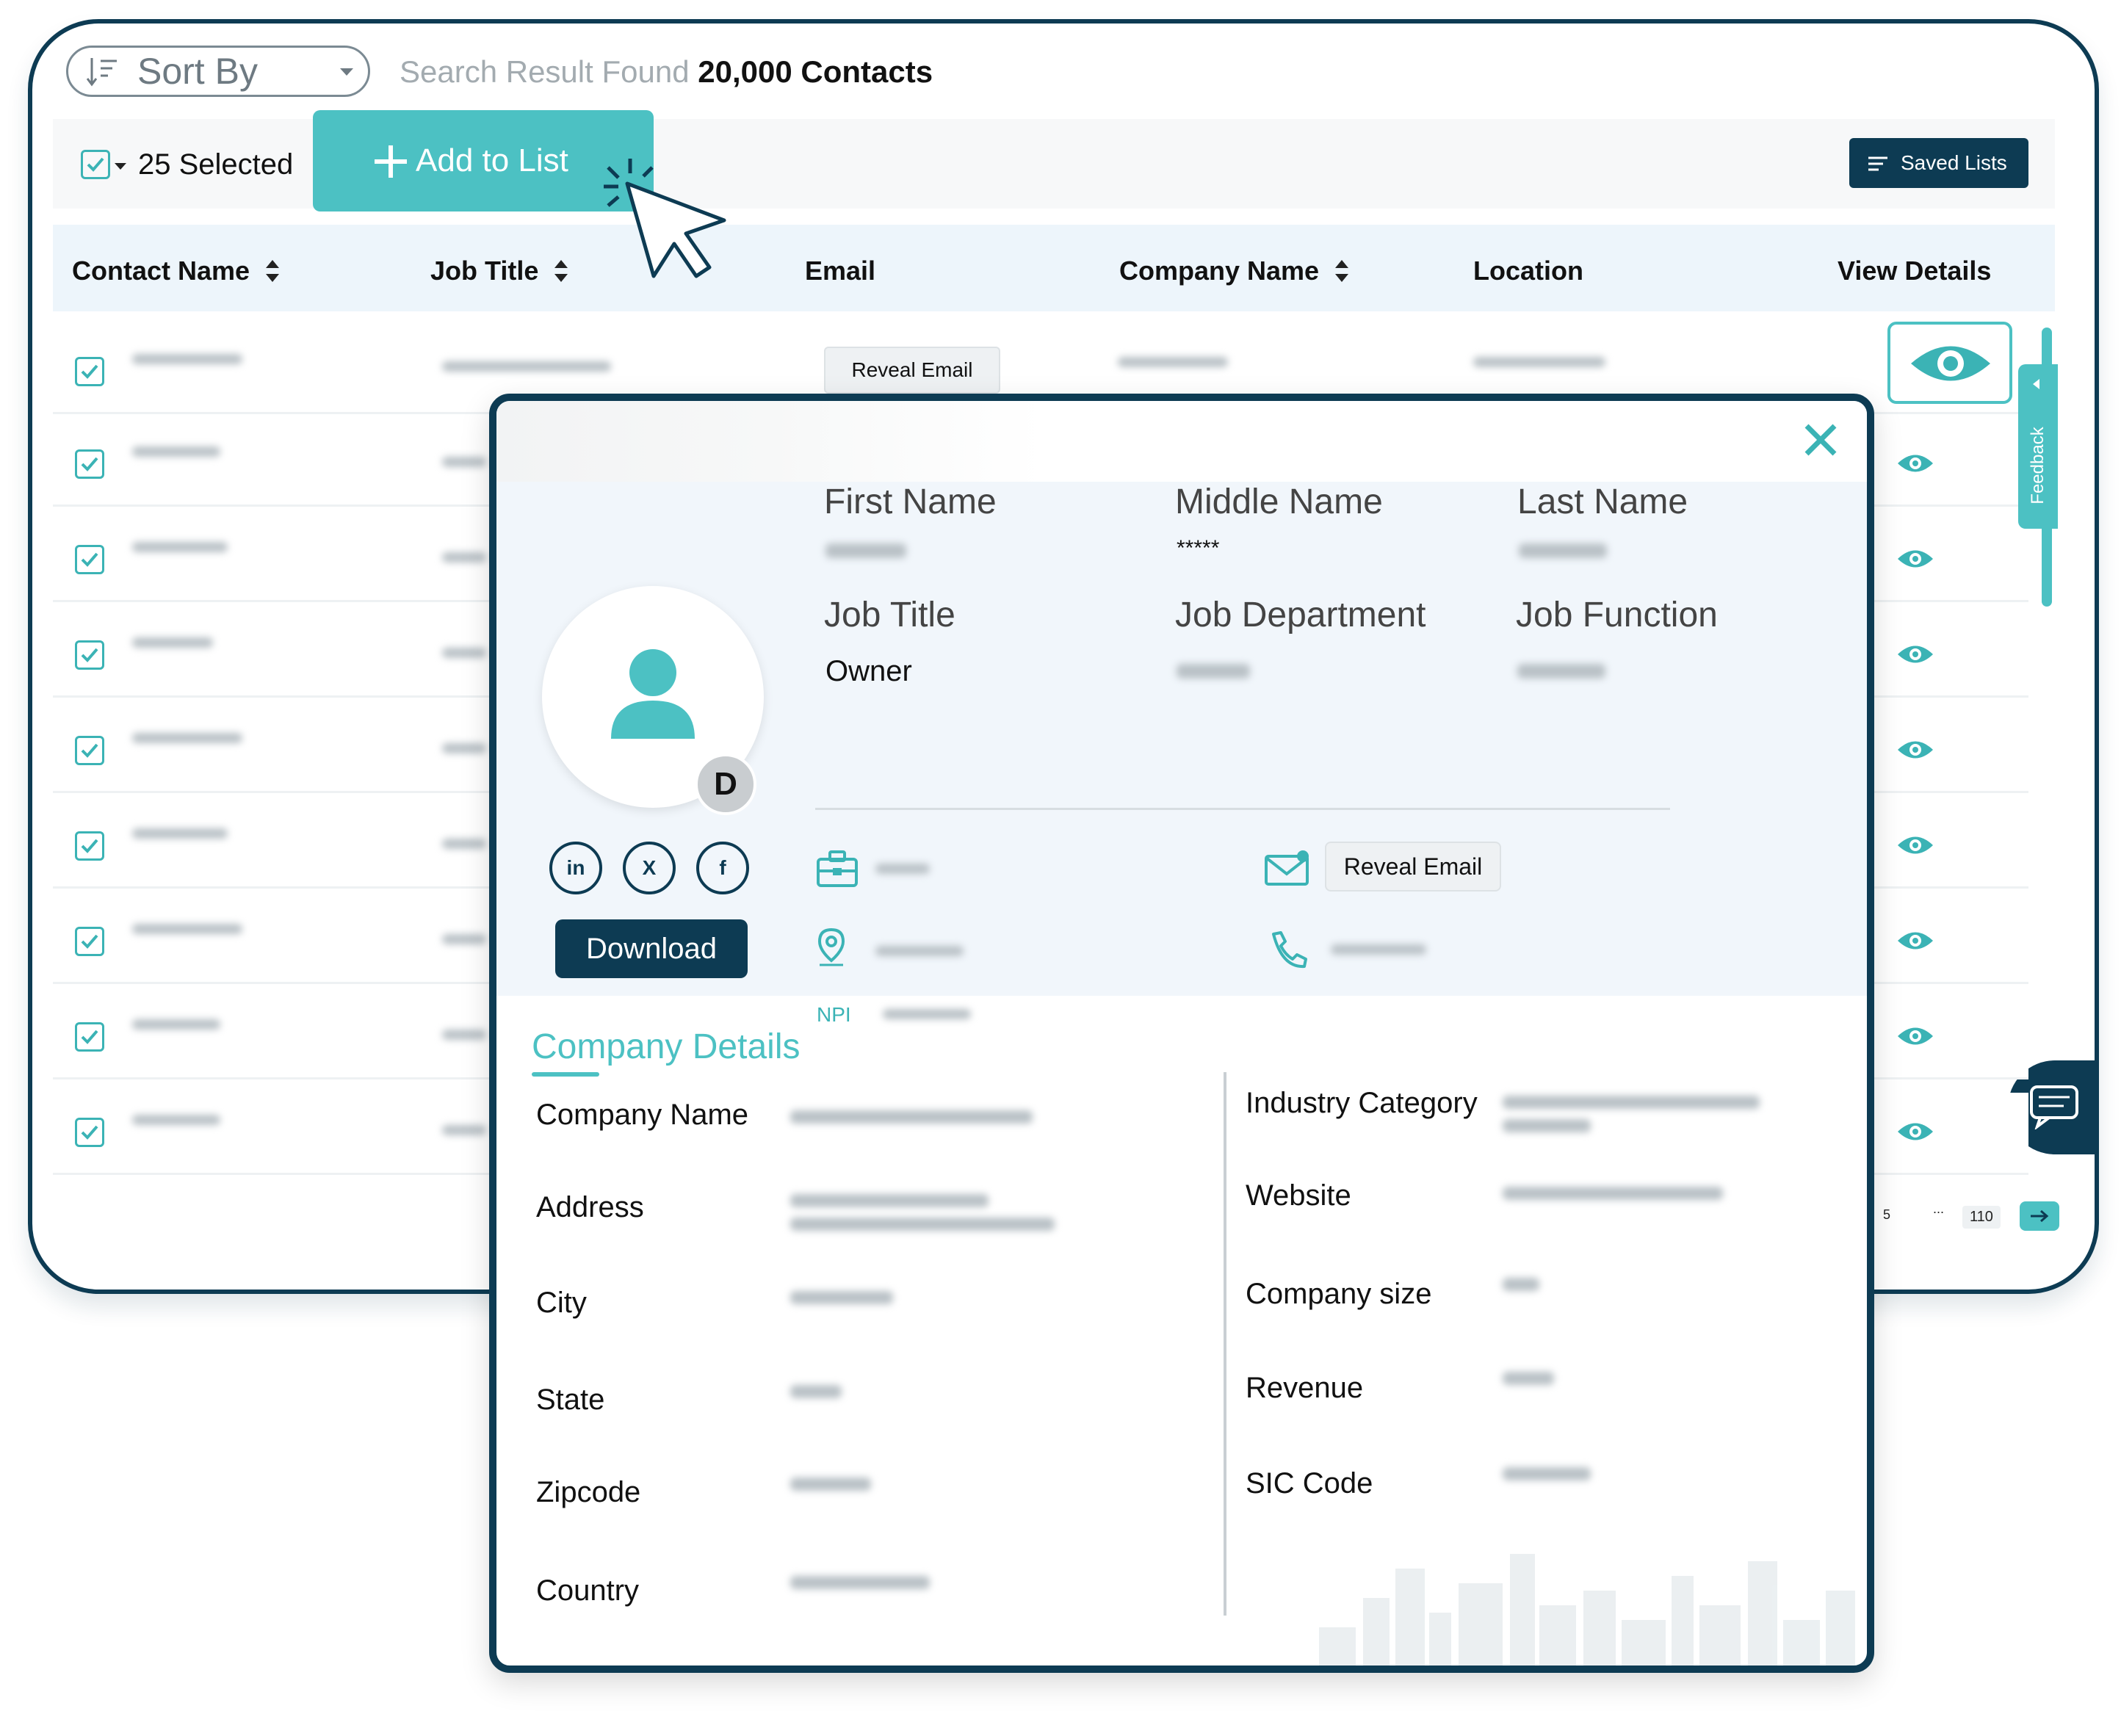 The image size is (2121, 1736). What do you see at coordinates (665, 218) in the screenshot?
I see `mouse-cursor-icon` at bounding box center [665, 218].